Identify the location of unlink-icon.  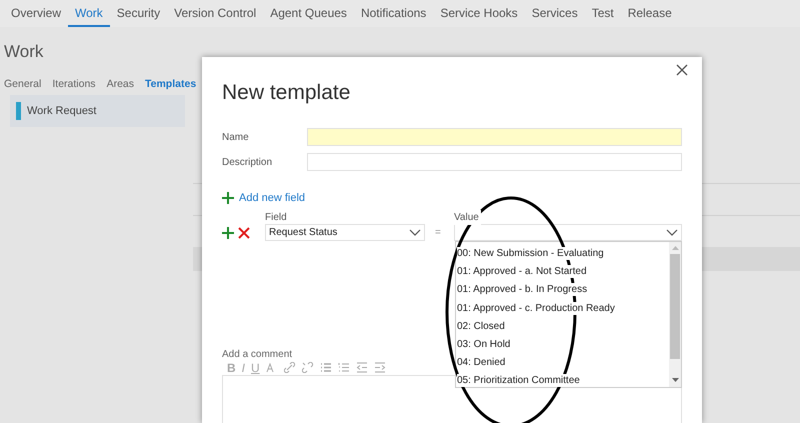
(308, 367).